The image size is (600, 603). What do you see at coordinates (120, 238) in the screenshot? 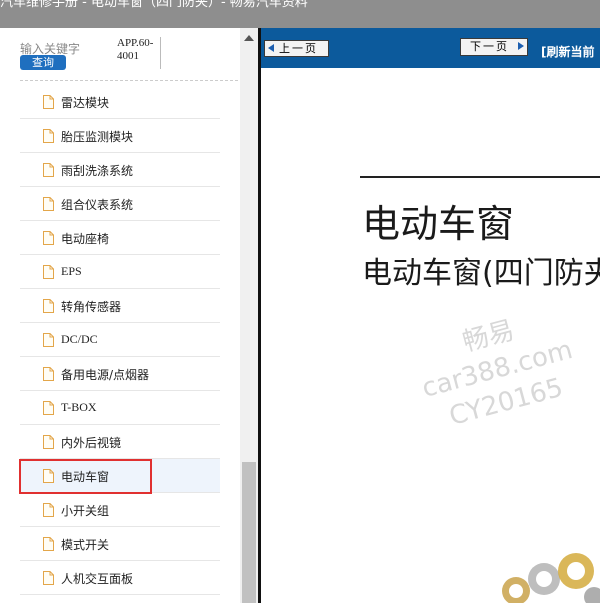
I see `tree-item: 电动座椅` at bounding box center [120, 238].